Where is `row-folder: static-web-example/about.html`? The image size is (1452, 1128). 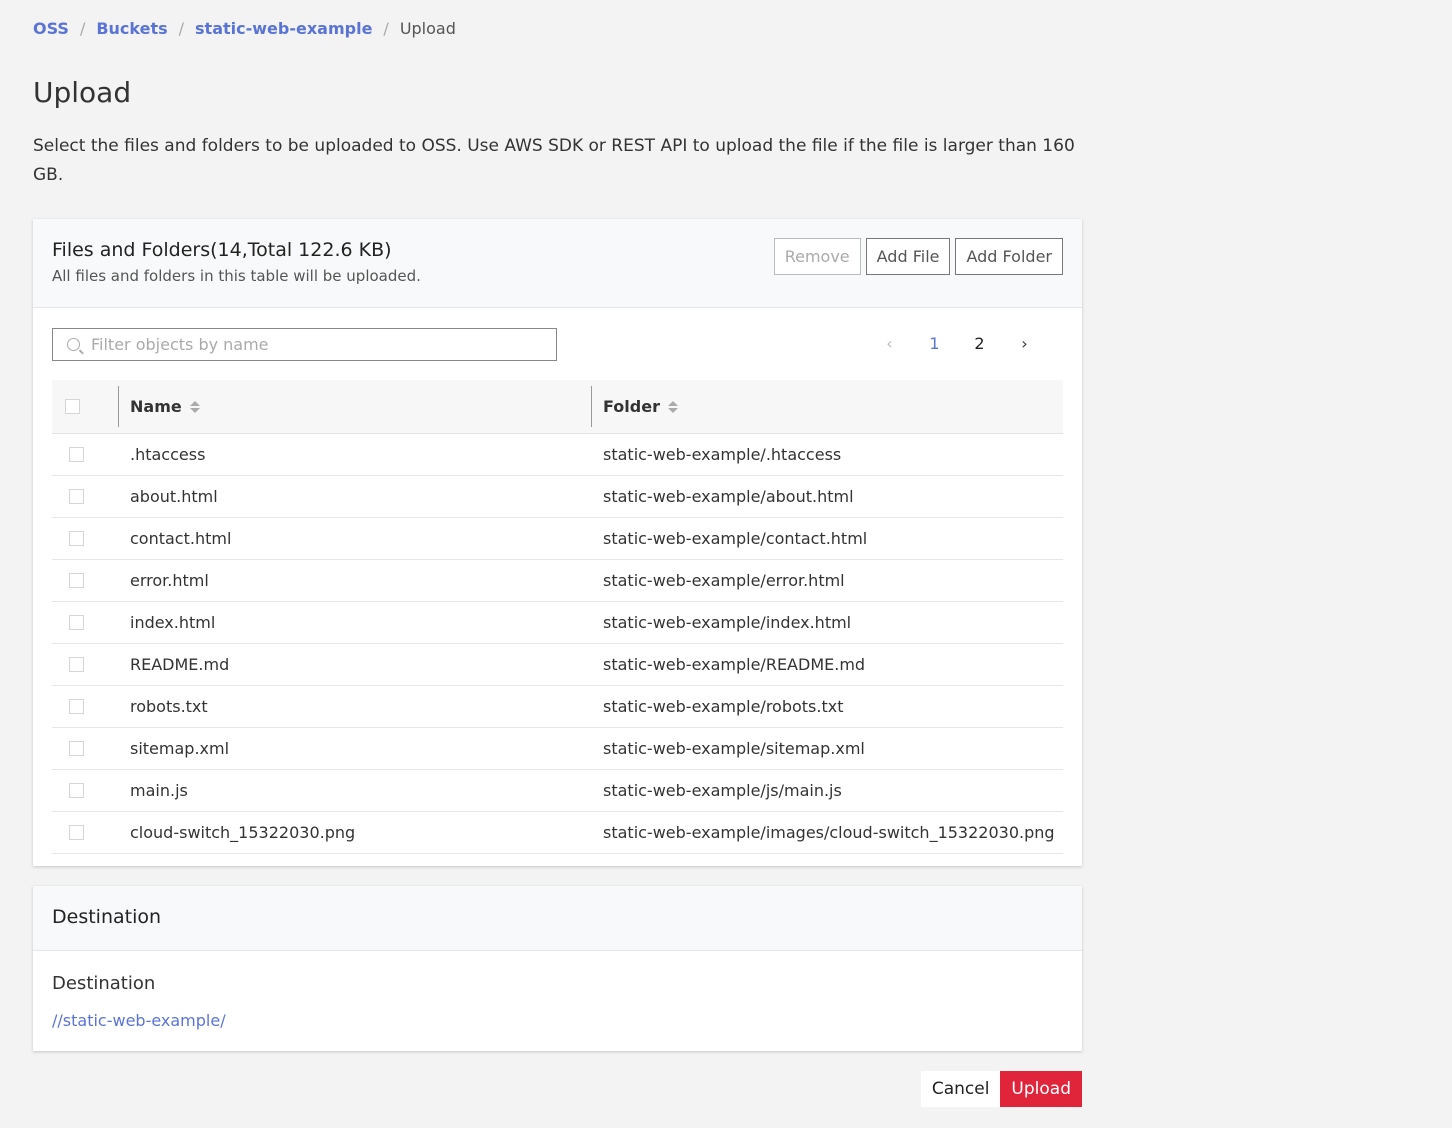
row-folder: static-web-example/about.html is located at coordinates (728, 496).